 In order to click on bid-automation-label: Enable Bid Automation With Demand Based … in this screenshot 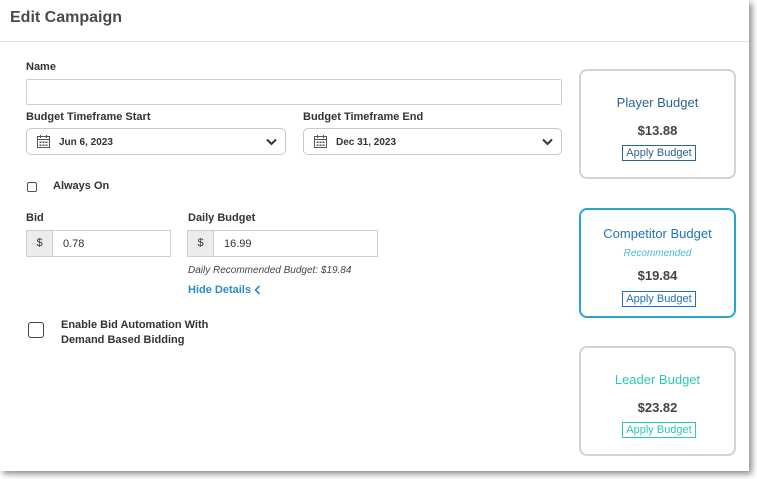, I will do `click(146, 333)`.